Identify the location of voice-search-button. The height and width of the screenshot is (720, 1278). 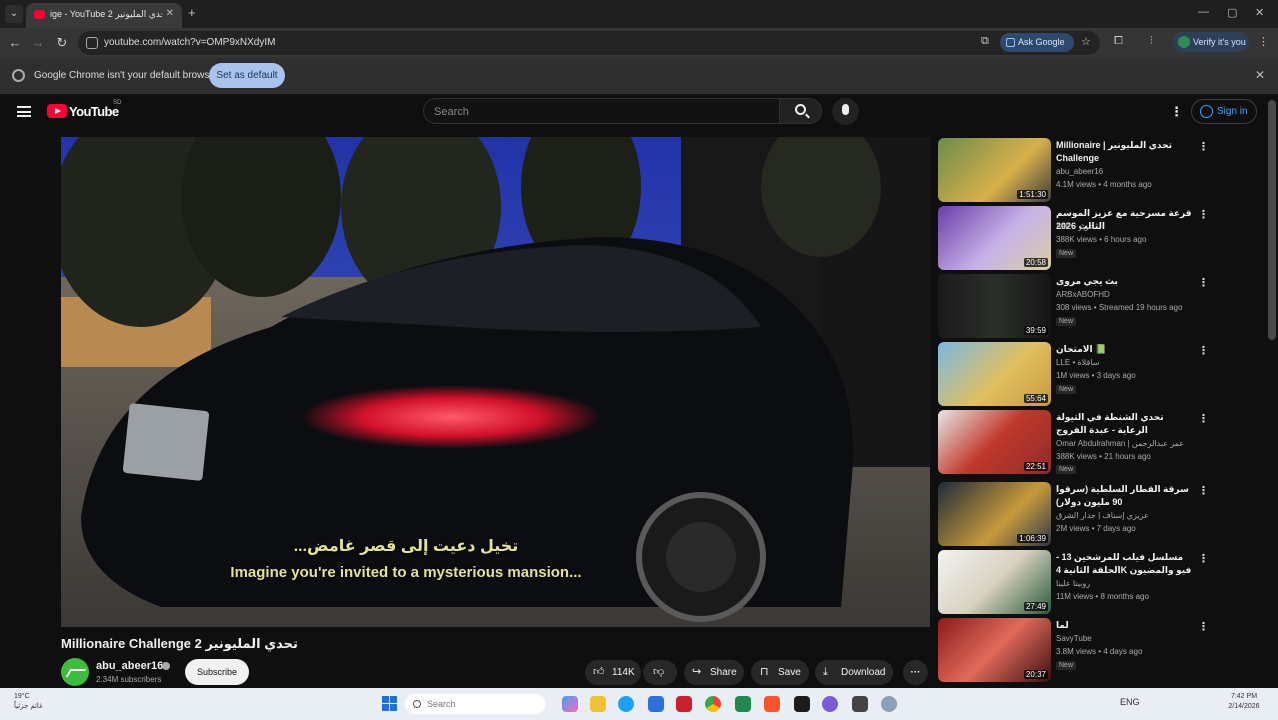
(845, 111).